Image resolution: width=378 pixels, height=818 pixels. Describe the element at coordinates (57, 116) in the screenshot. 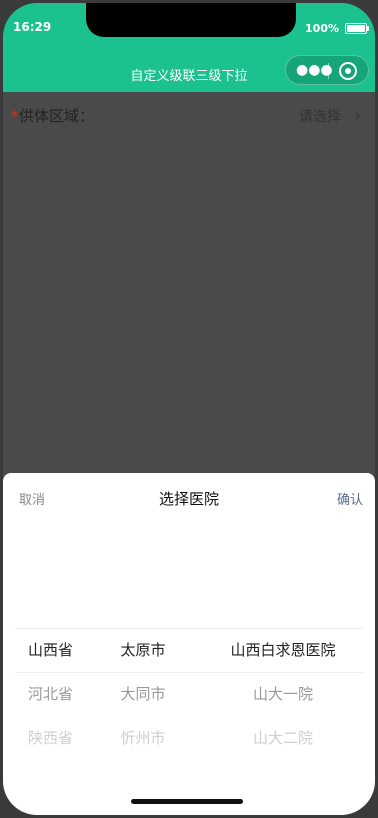

I see `field-label: 供体区域：` at that location.